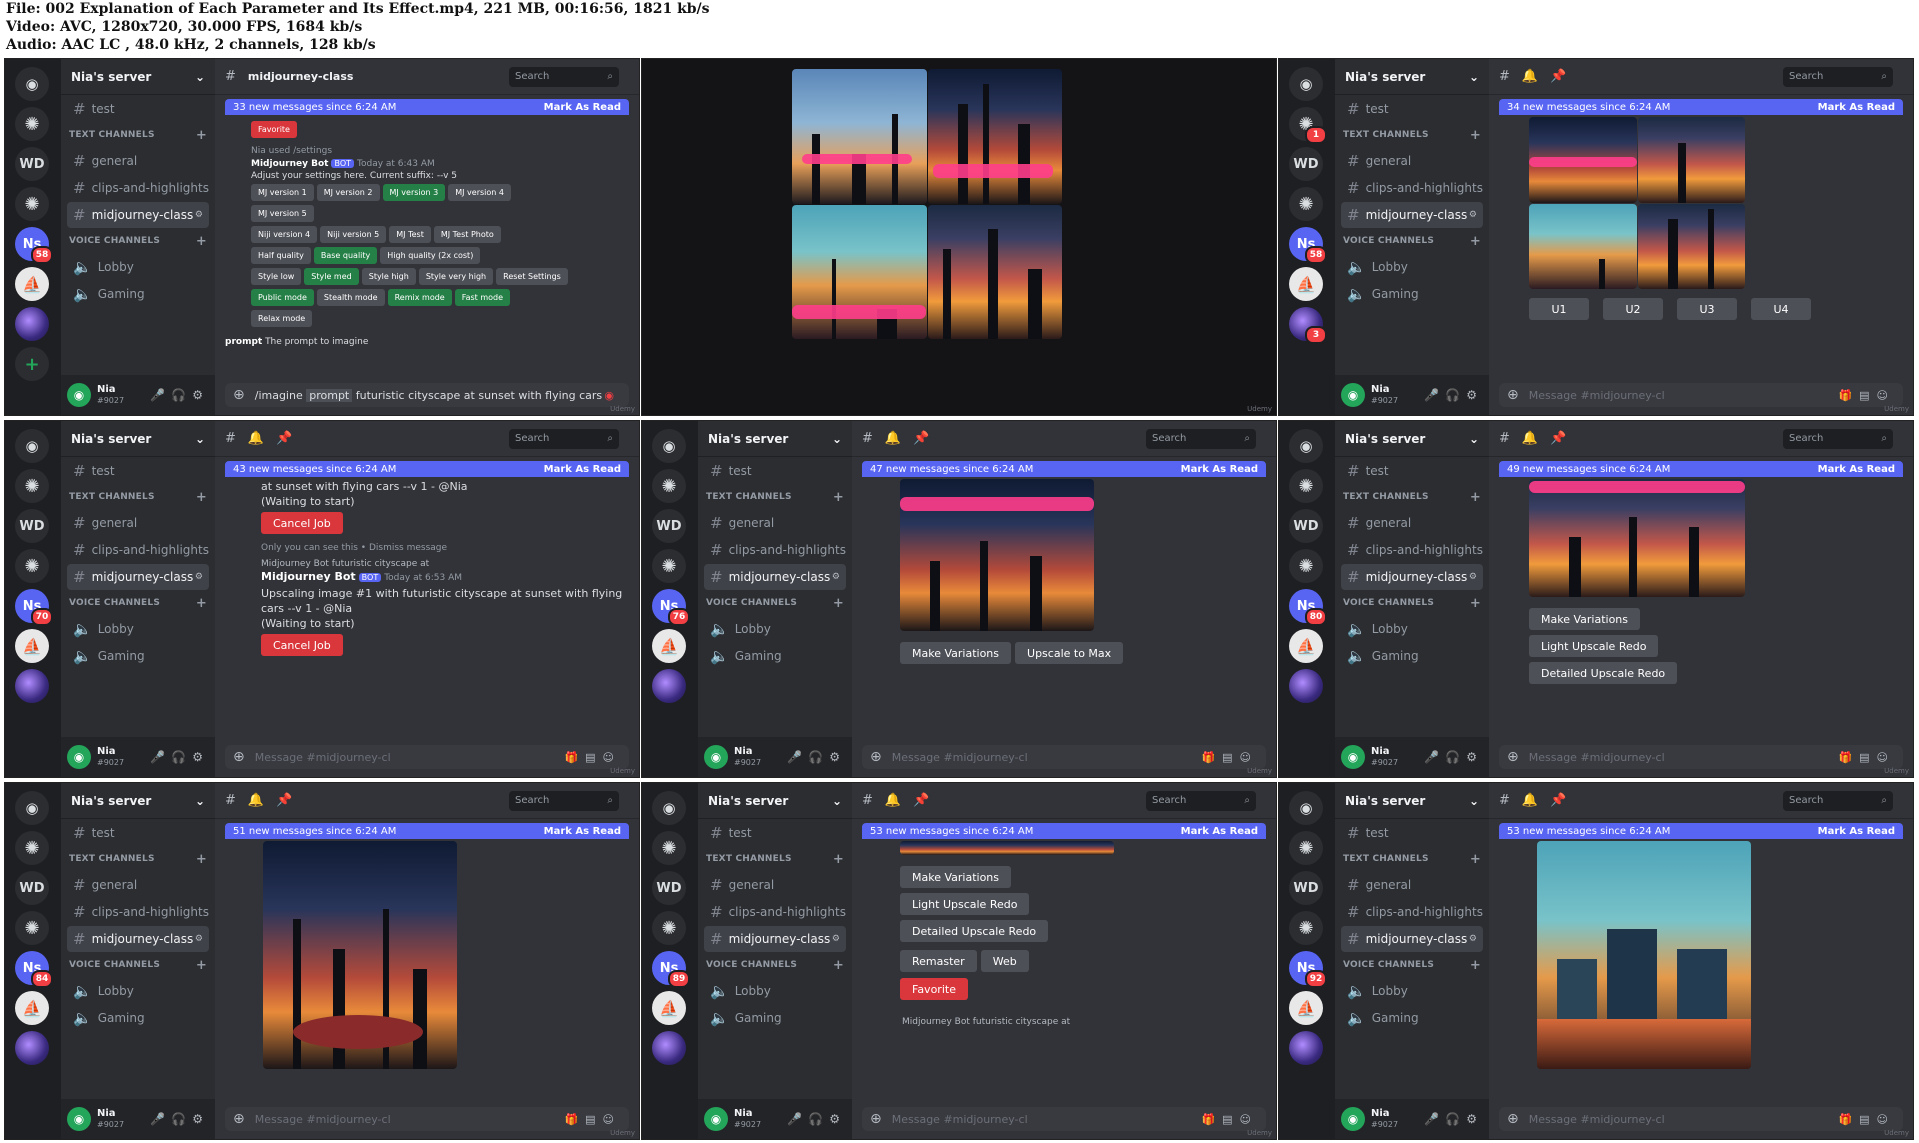 This screenshot has width=1919, height=1143. Describe the element at coordinates (282, 213) in the screenshot. I see `mj-version-5-button: MJ version 5` at that location.